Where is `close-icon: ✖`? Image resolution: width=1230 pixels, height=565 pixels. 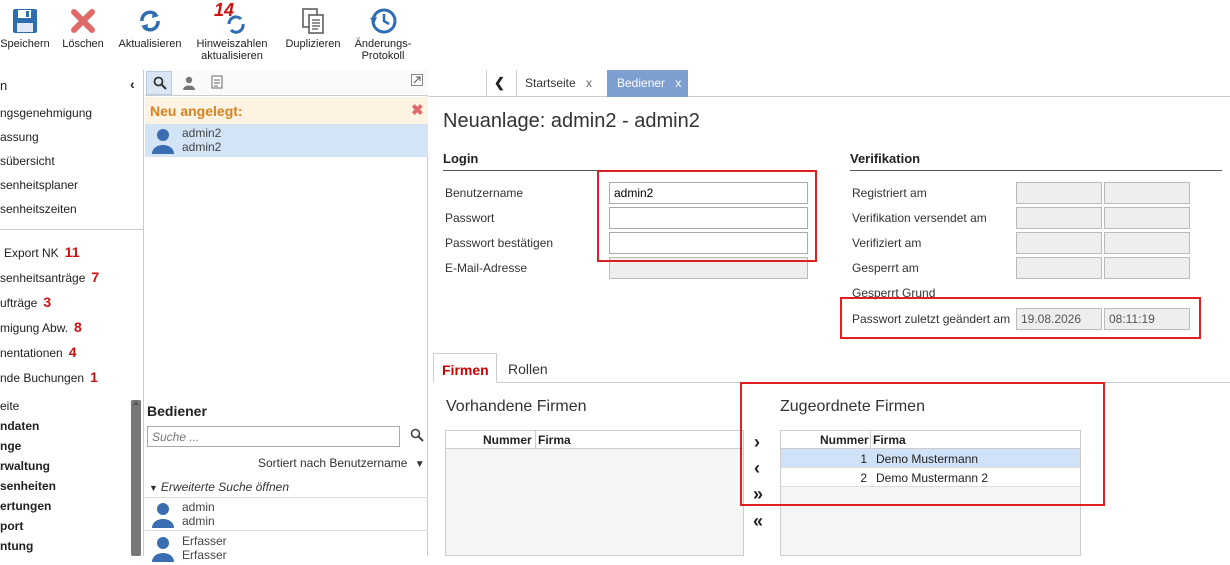 close-icon: ✖ is located at coordinates (417, 110).